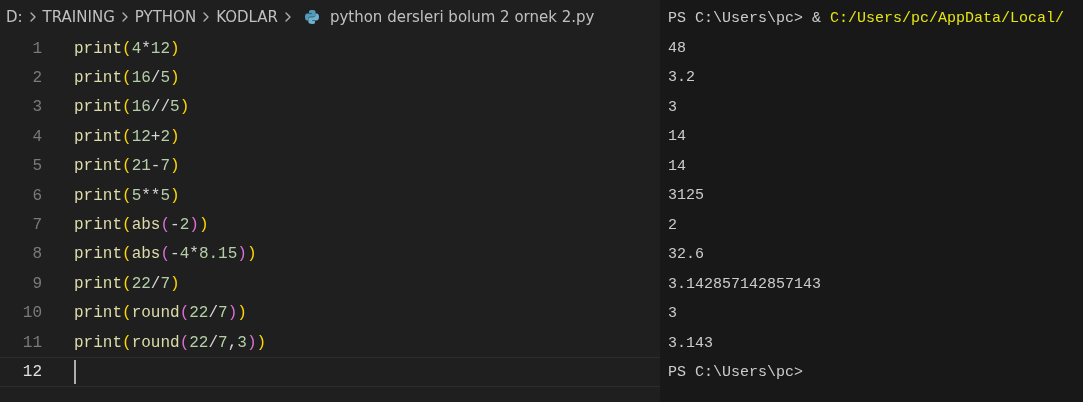  I want to click on code-line: print(abs(-4*8.15)), so click(165, 254).